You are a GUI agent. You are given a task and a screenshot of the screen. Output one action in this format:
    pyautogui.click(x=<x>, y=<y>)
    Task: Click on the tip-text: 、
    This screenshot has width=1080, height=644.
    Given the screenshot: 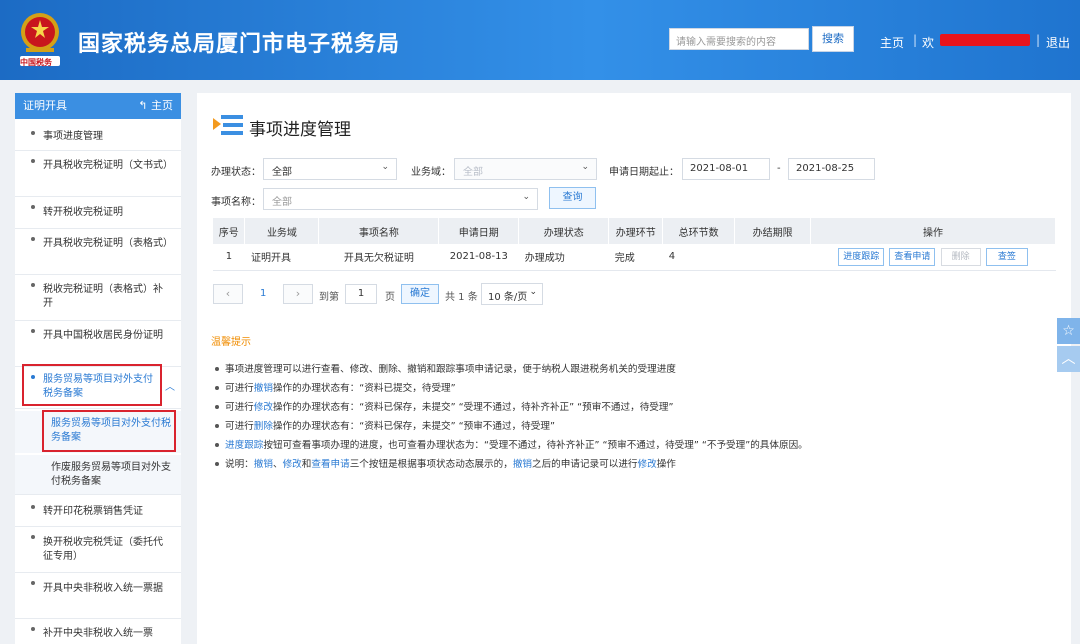 What is the action you would take?
    pyautogui.click(x=277, y=464)
    